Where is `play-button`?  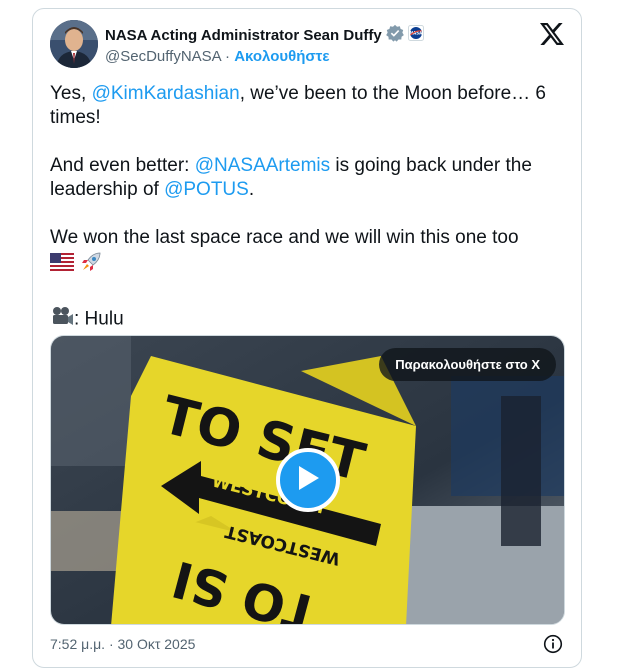 play-button is located at coordinates (308, 480).